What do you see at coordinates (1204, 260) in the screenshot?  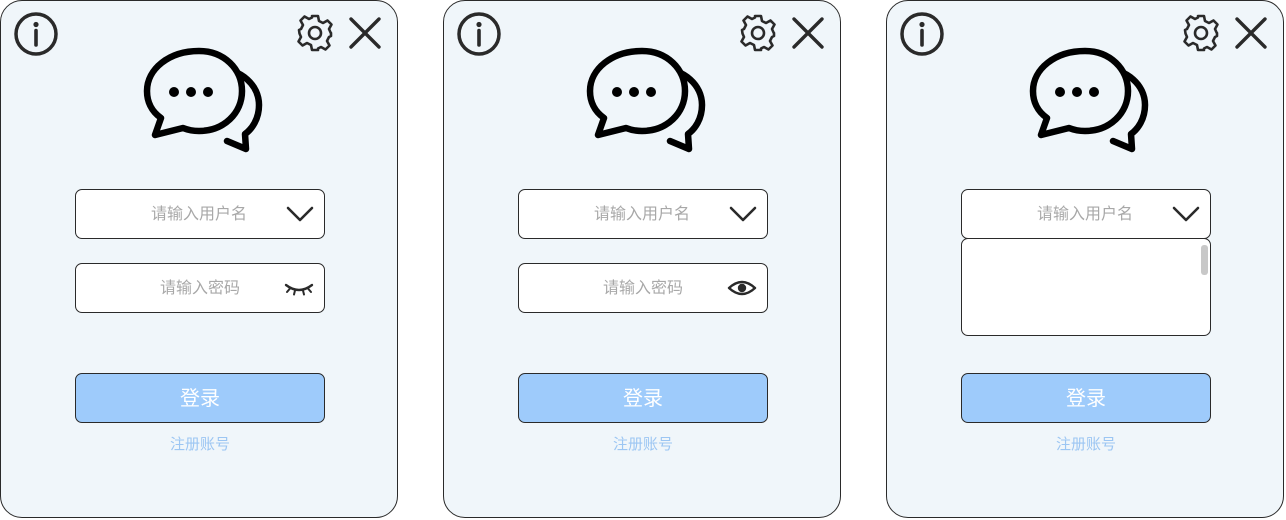 I see `dropdown-scrollbar` at bounding box center [1204, 260].